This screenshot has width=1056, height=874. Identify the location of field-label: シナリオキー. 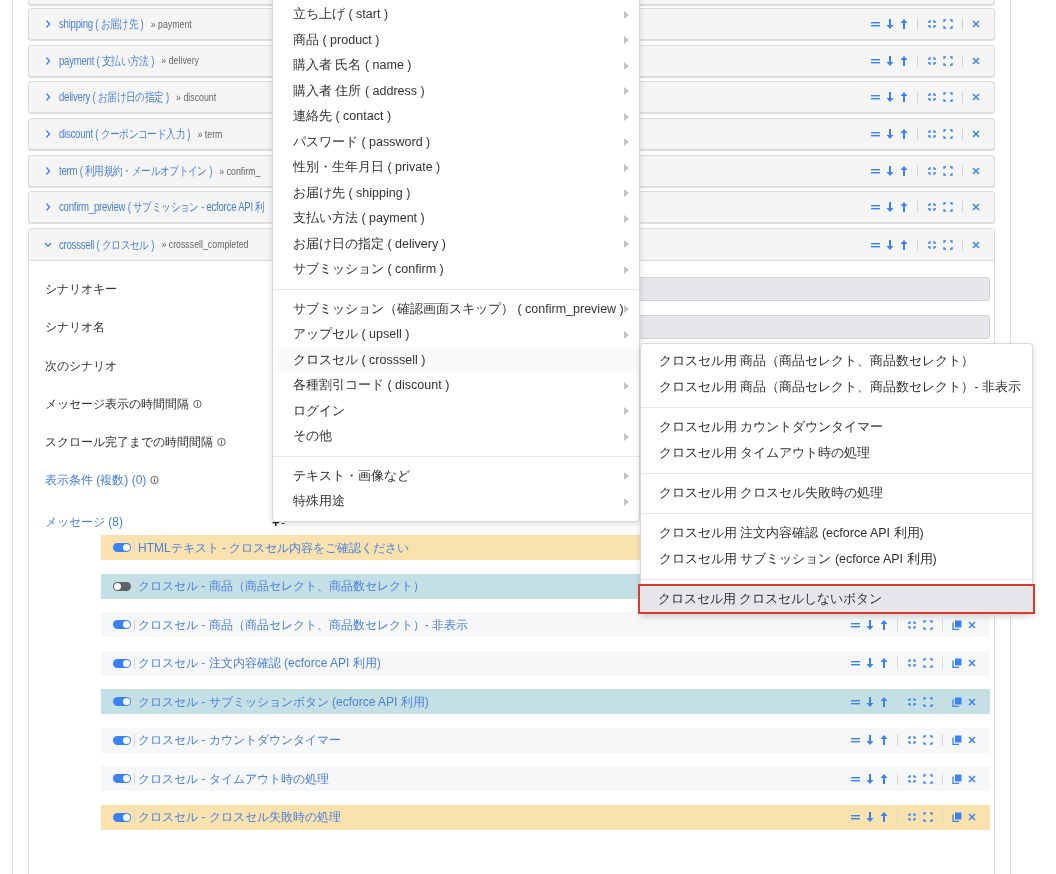
(81, 290).